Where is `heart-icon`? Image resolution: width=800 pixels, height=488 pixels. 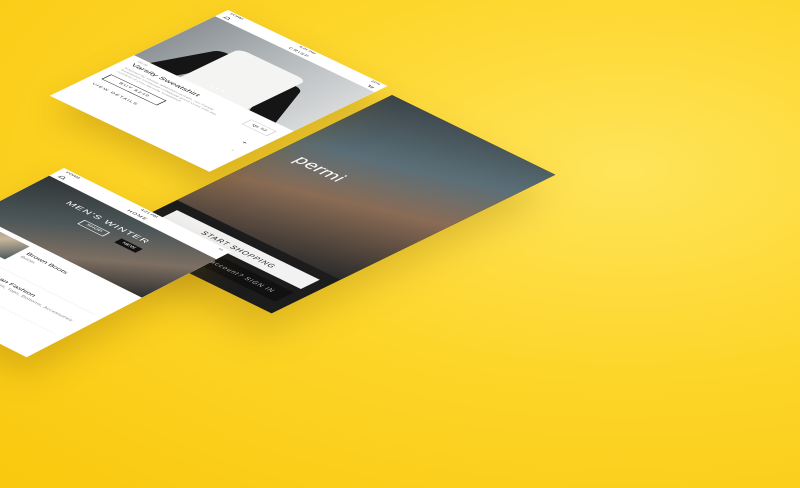
heart-icon is located at coordinates (255, 125).